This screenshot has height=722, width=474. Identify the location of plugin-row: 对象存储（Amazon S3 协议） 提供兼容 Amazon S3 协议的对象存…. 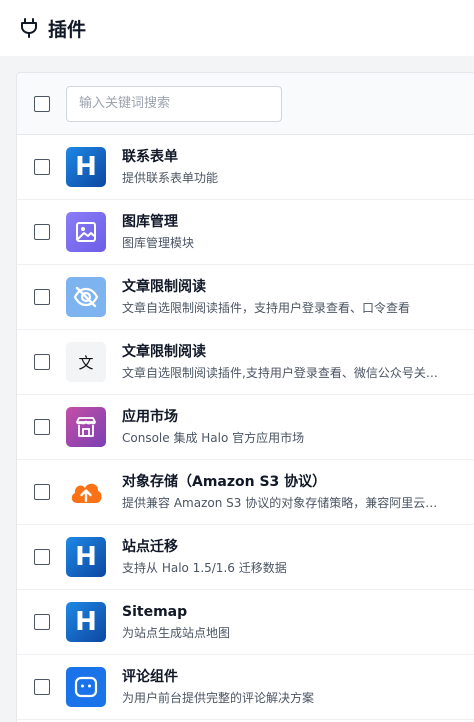
(245, 492).